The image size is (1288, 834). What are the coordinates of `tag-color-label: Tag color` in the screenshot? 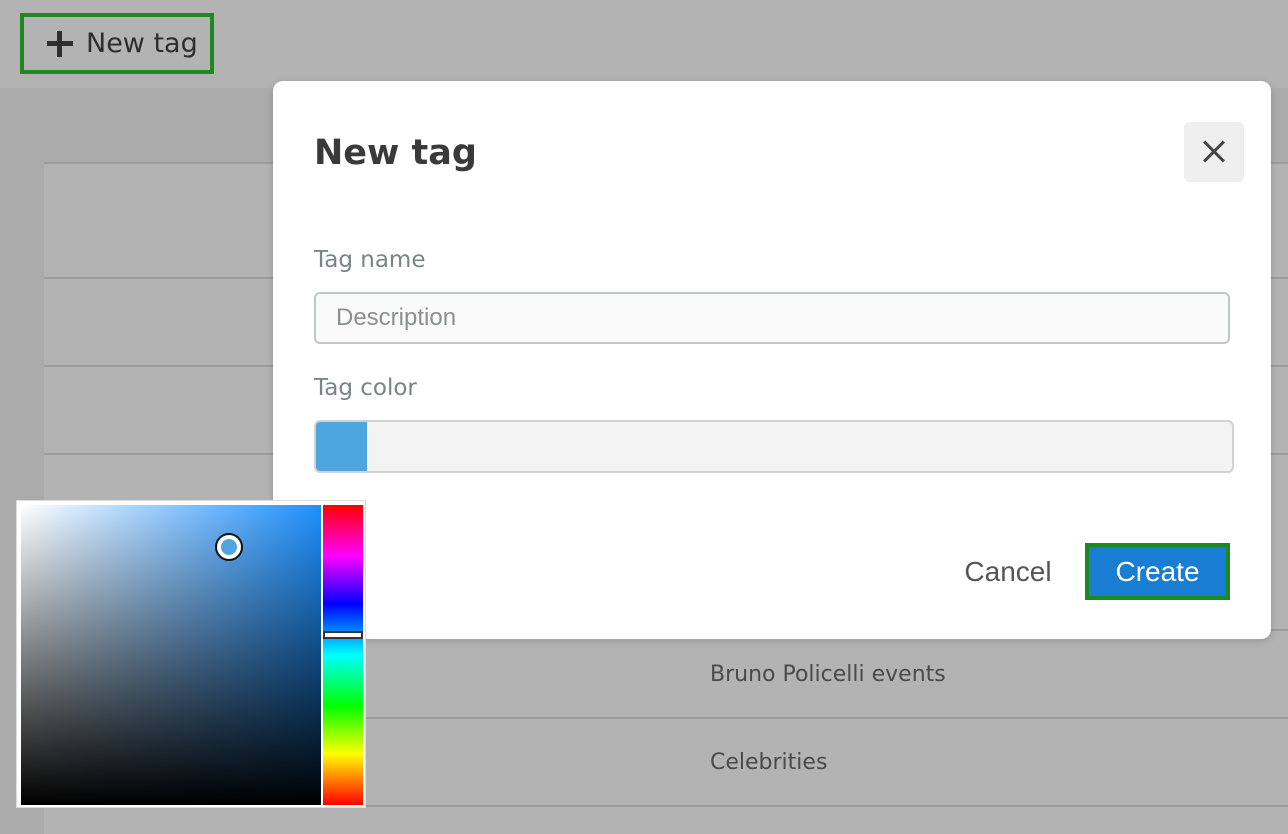 It's located at (365, 388).